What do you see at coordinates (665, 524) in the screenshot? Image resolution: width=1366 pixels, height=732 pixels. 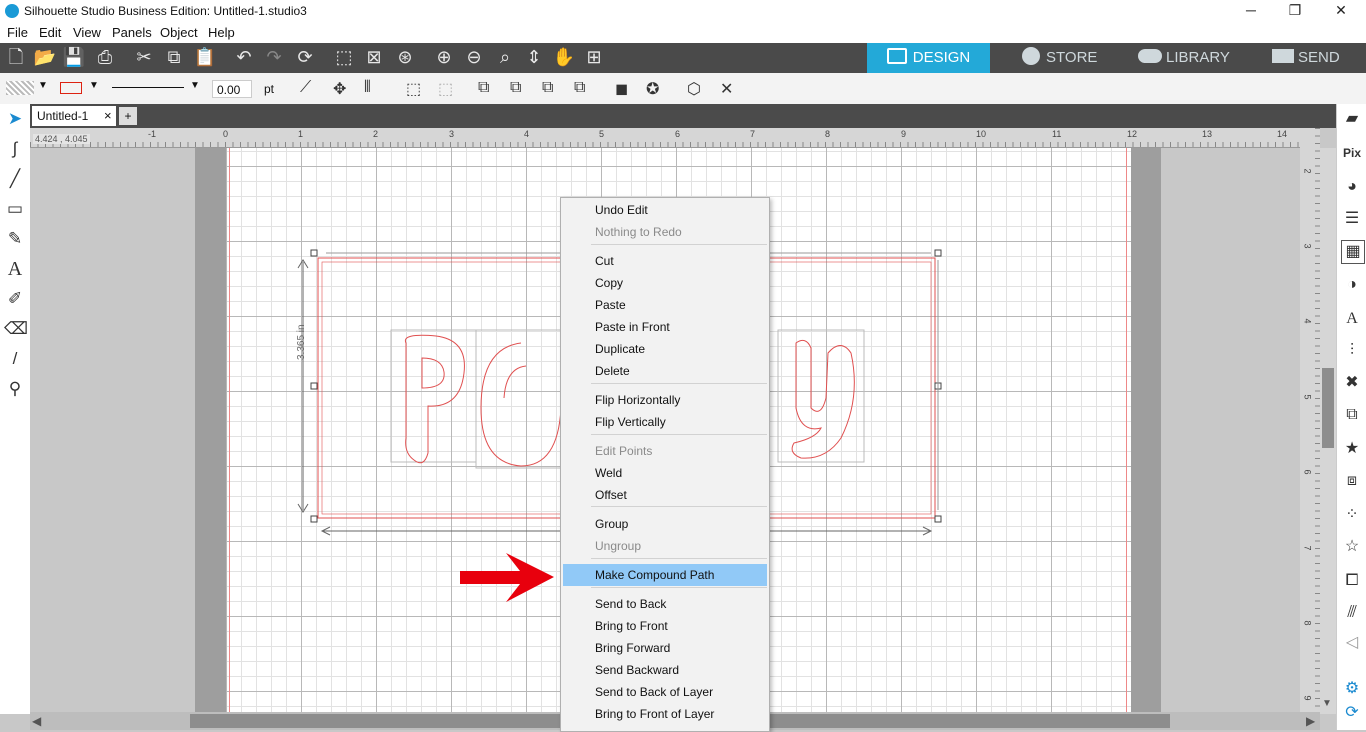 I see `menu-item-group: Group` at bounding box center [665, 524].